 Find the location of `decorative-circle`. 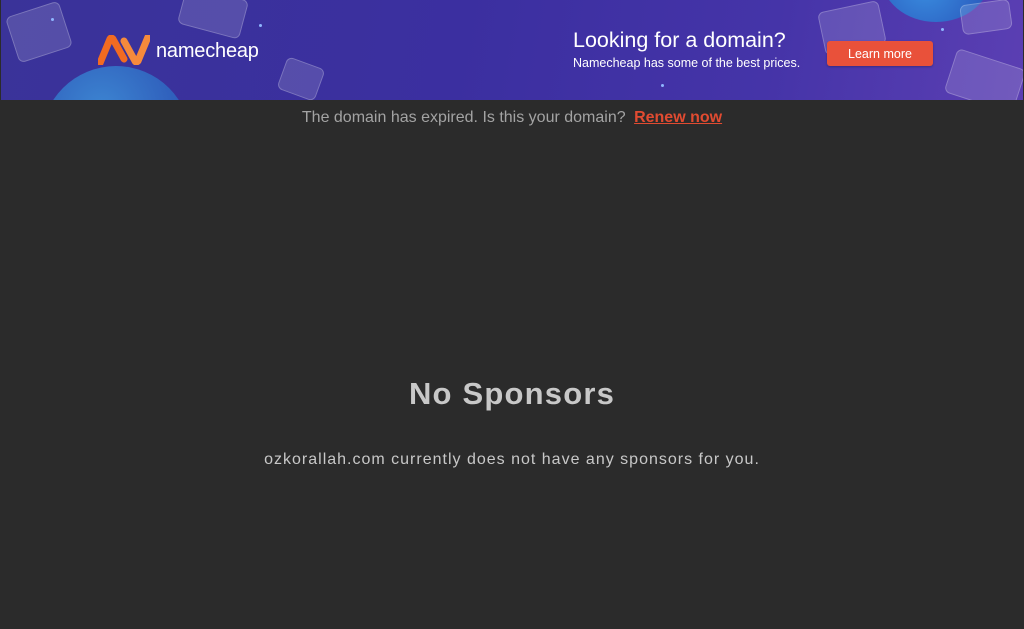

decorative-circle is located at coordinates (116, 83).